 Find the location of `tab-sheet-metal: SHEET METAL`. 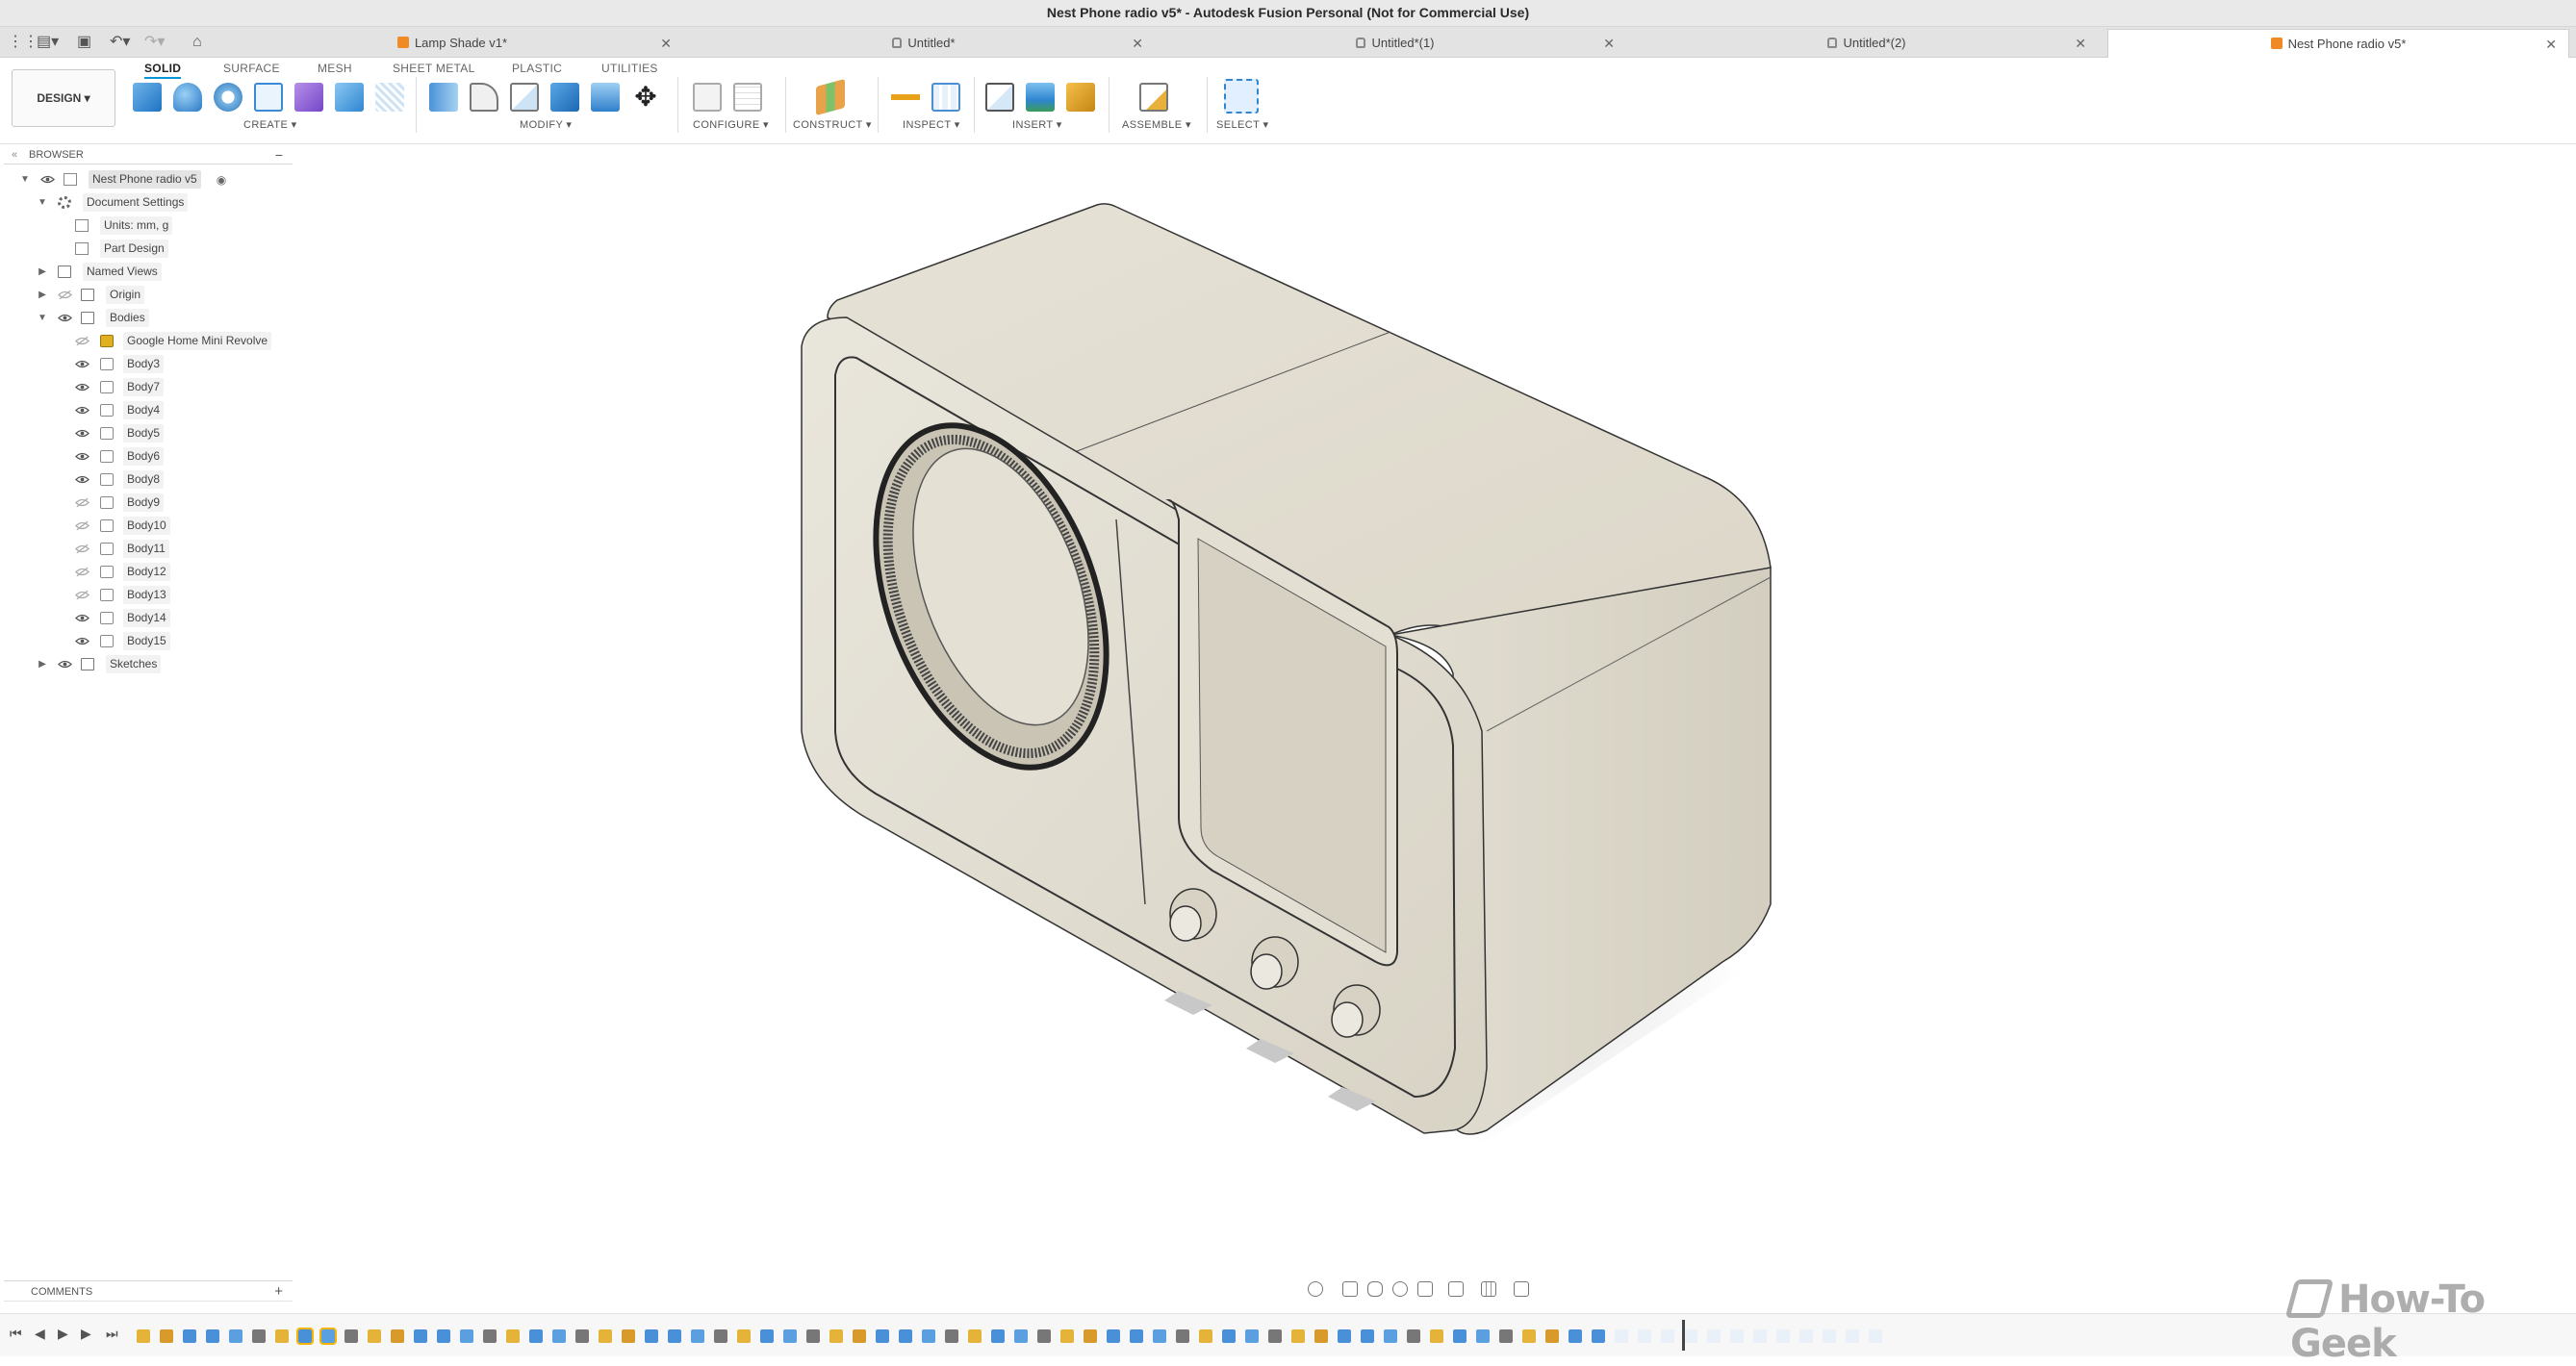

tab-sheet-metal: SHEET METAL is located at coordinates (434, 68).